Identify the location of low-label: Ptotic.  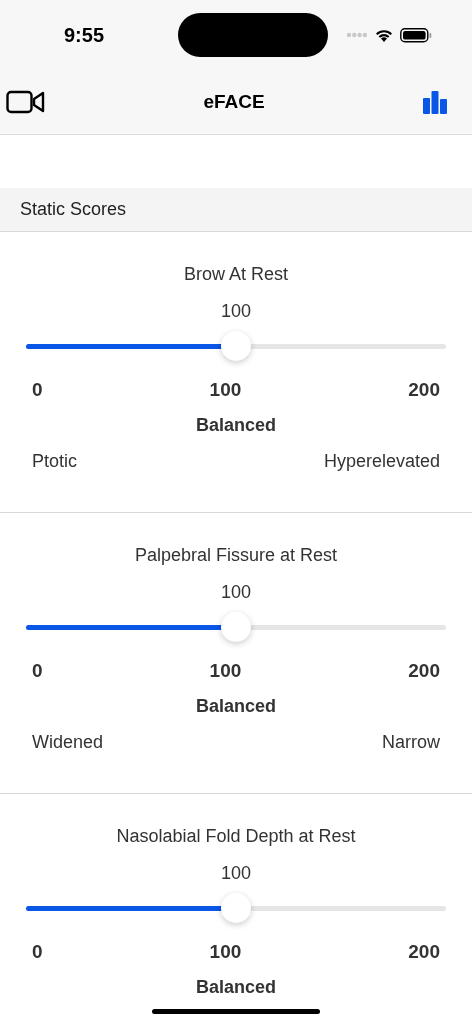
(55, 461).